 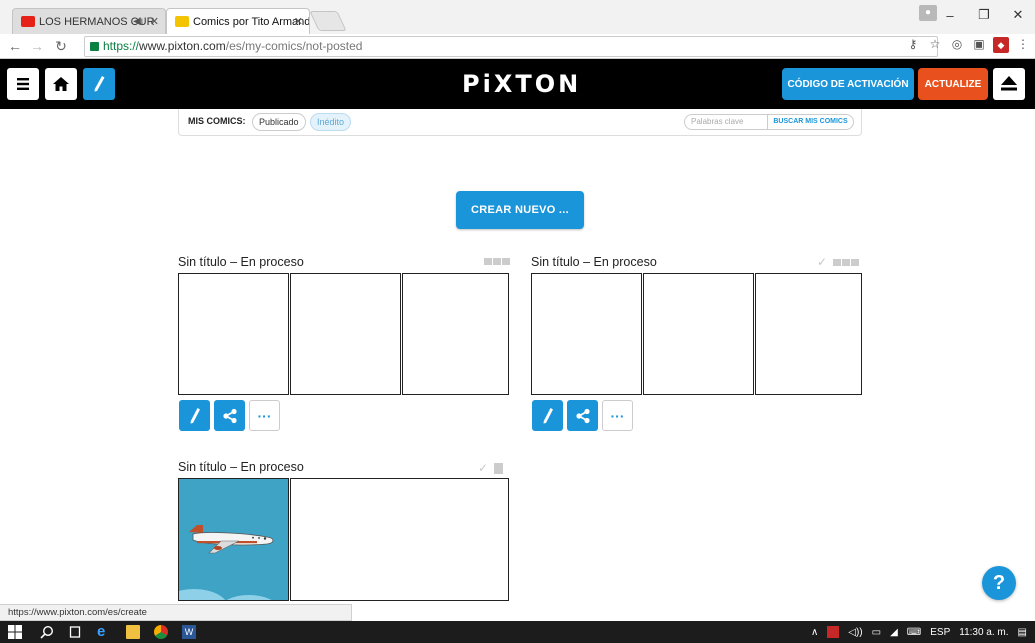 I want to click on logout-button, so click(x=1009, y=84).